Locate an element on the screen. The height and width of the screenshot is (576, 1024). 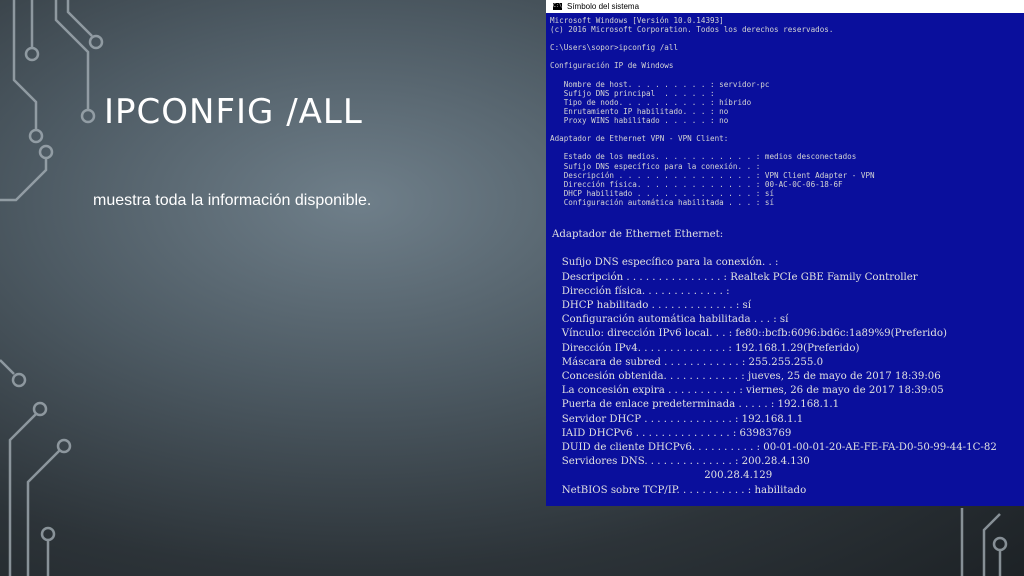
slide-subtitle: muestra toda la información disponible. is located at coordinates (232, 200).